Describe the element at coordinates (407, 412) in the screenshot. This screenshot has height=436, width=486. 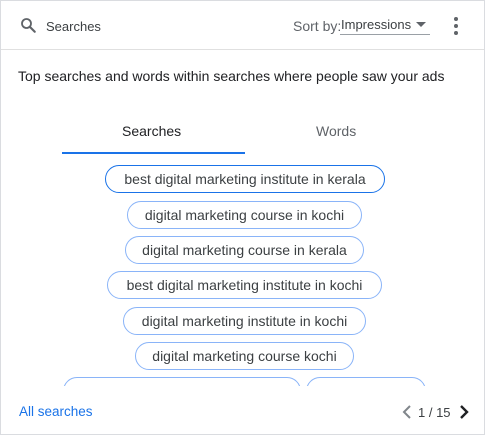
I see `chevron-left-icon` at that location.